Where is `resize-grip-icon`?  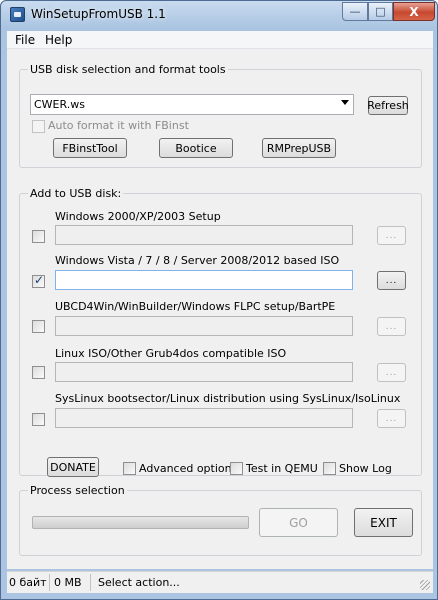 resize-grip-icon is located at coordinates (425, 585).